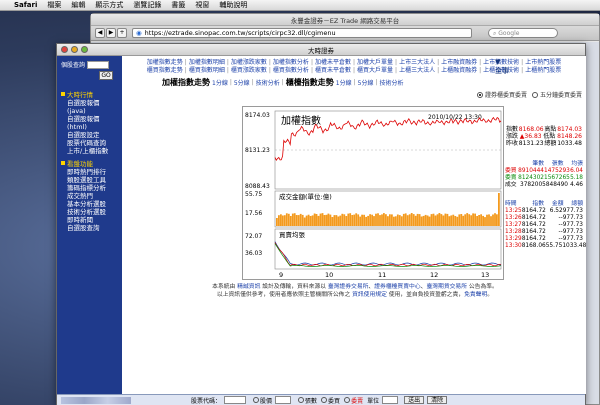 This screenshot has height=405, width=600. Describe the element at coordinates (78, 5) in the screenshot. I see `menu-edit: 編輯` at that location.